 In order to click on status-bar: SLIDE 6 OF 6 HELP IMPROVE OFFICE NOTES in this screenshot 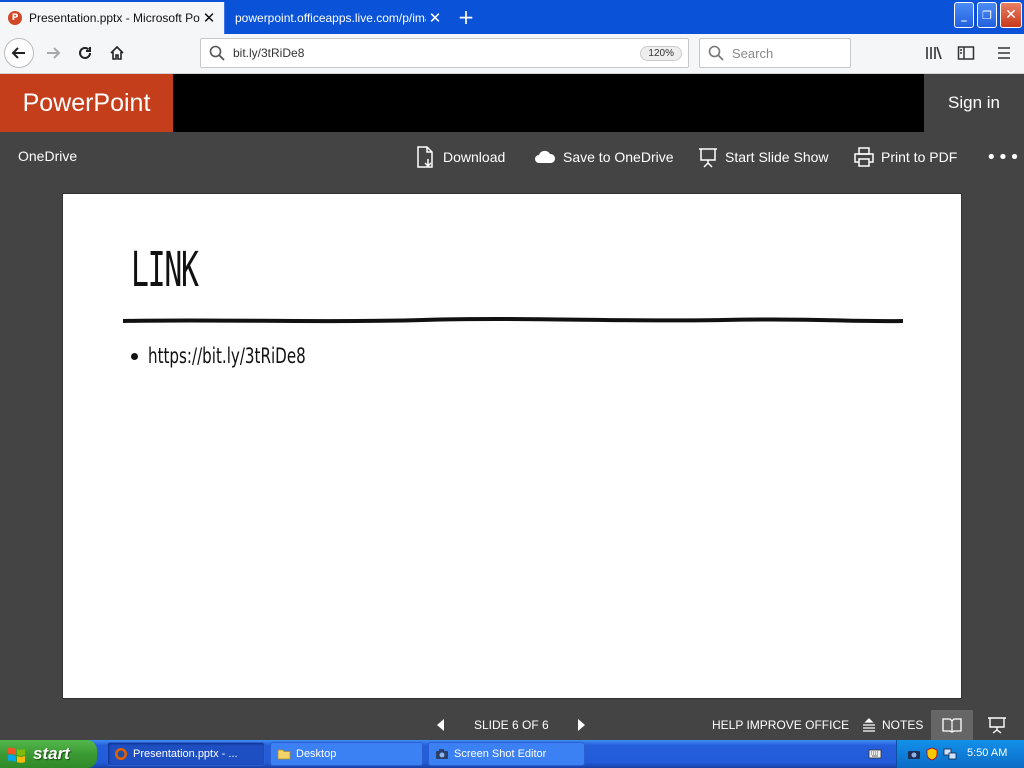, I will do `click(512, 725)`.